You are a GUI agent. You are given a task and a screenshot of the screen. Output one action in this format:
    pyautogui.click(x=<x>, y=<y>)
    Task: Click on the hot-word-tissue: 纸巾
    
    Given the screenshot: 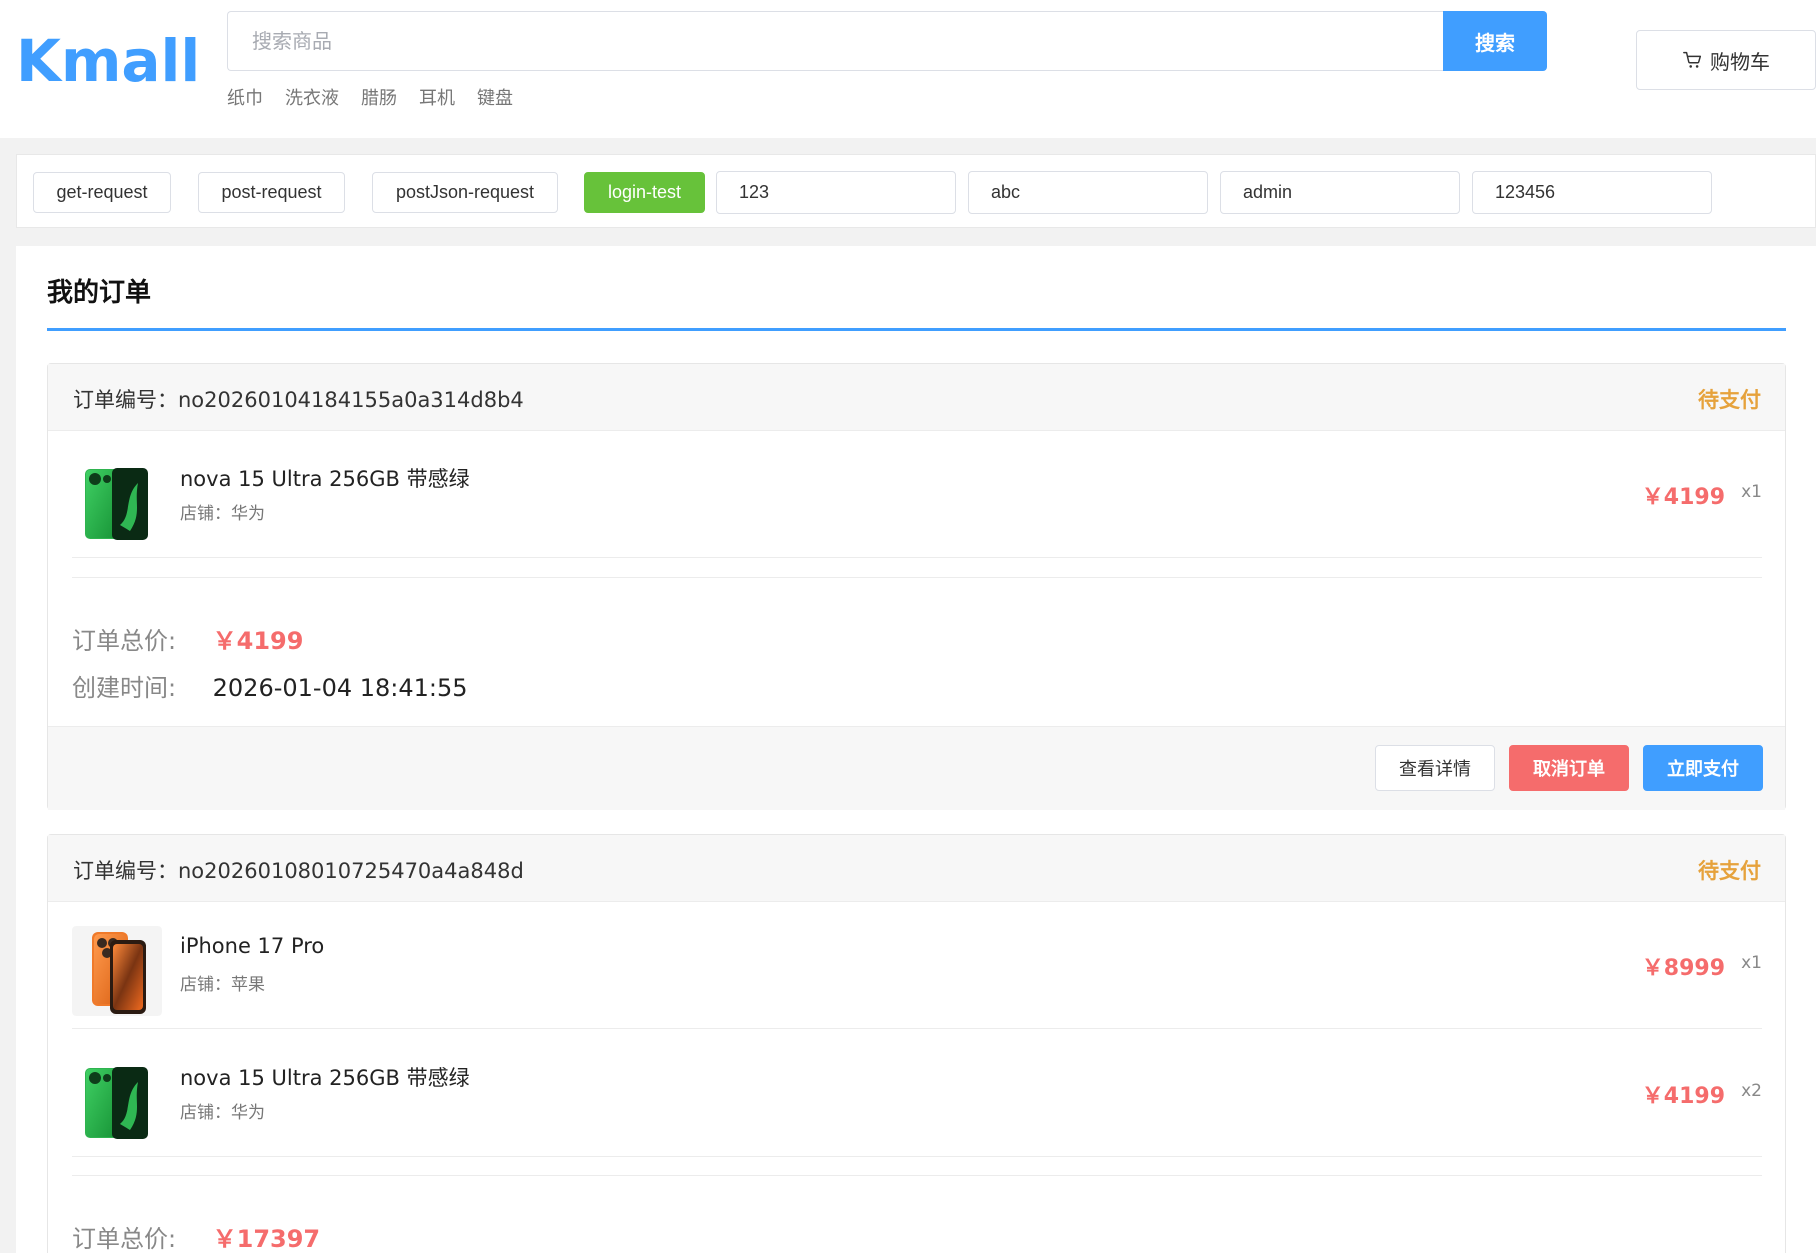 What is the action you would take?
    pyautogui.click(x=245, y=97)
    